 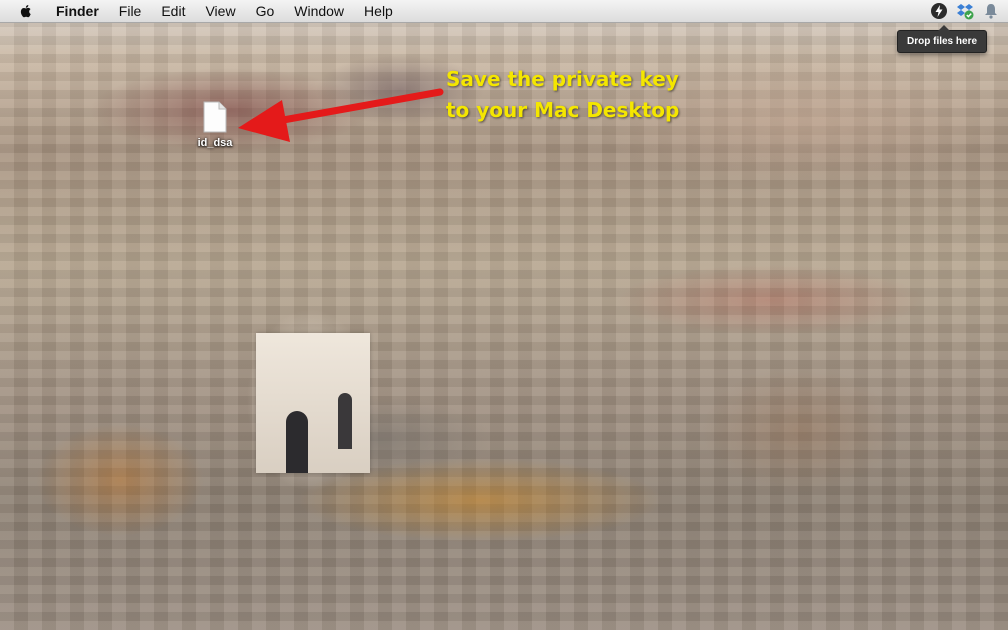 What do you see at coordinates (319, 11) in the screenshot?
I see `menu-window: Window` at bounding box center [319, 11].